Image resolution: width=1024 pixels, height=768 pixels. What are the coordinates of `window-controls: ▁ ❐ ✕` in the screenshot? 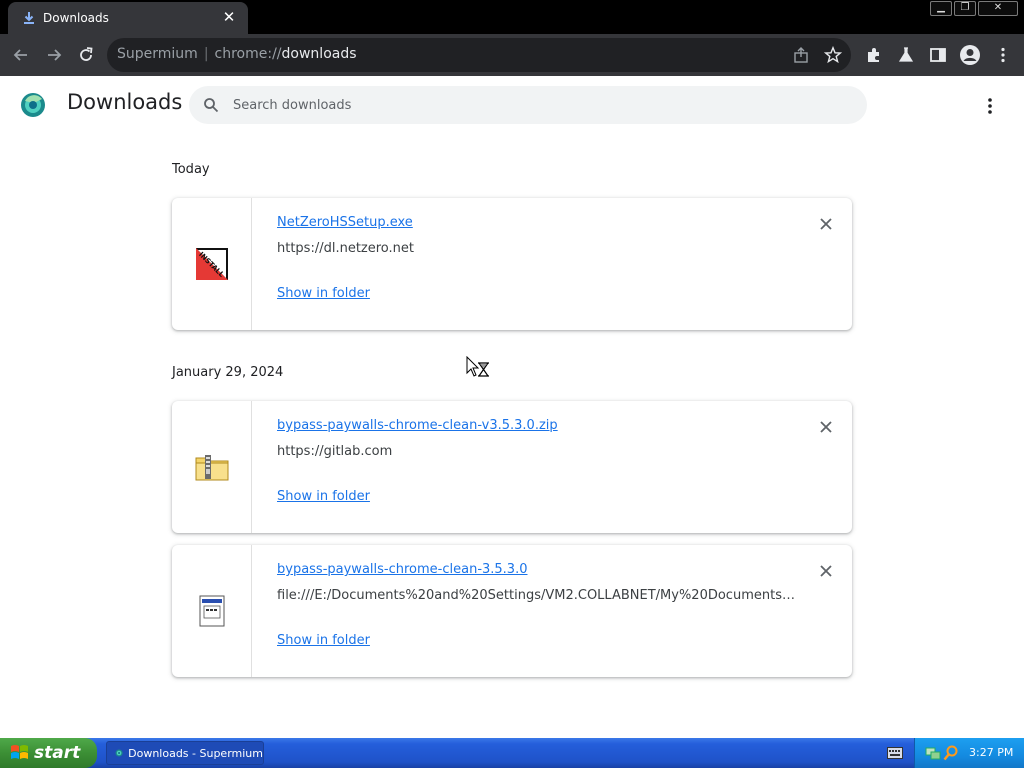 It's located at (974, 9).